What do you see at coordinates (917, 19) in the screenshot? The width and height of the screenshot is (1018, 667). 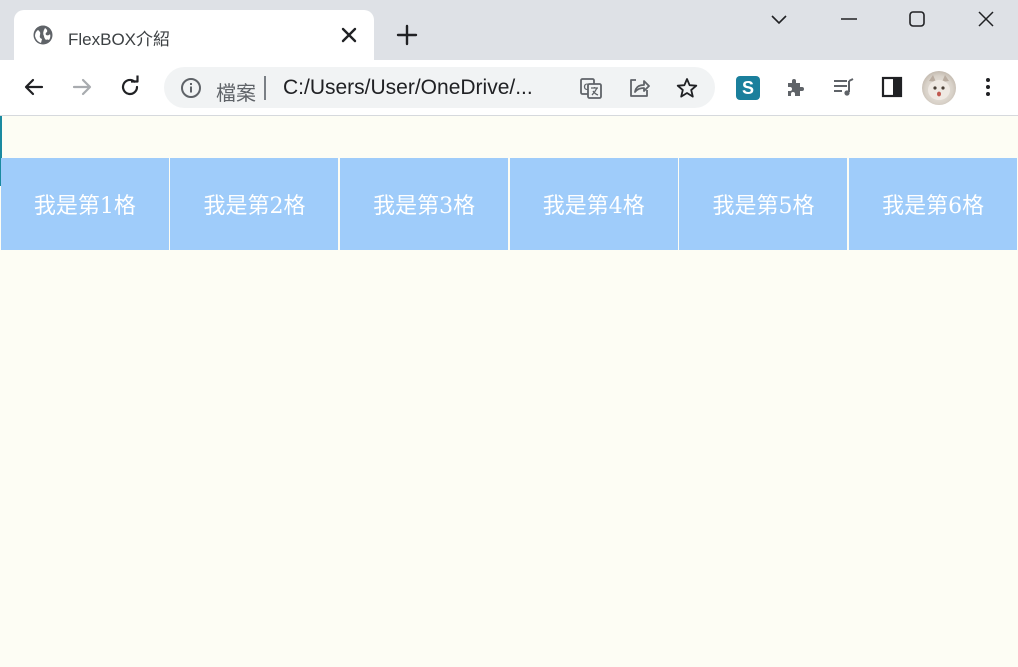 I see `maximize-icon` at bounding box center [917, 19].